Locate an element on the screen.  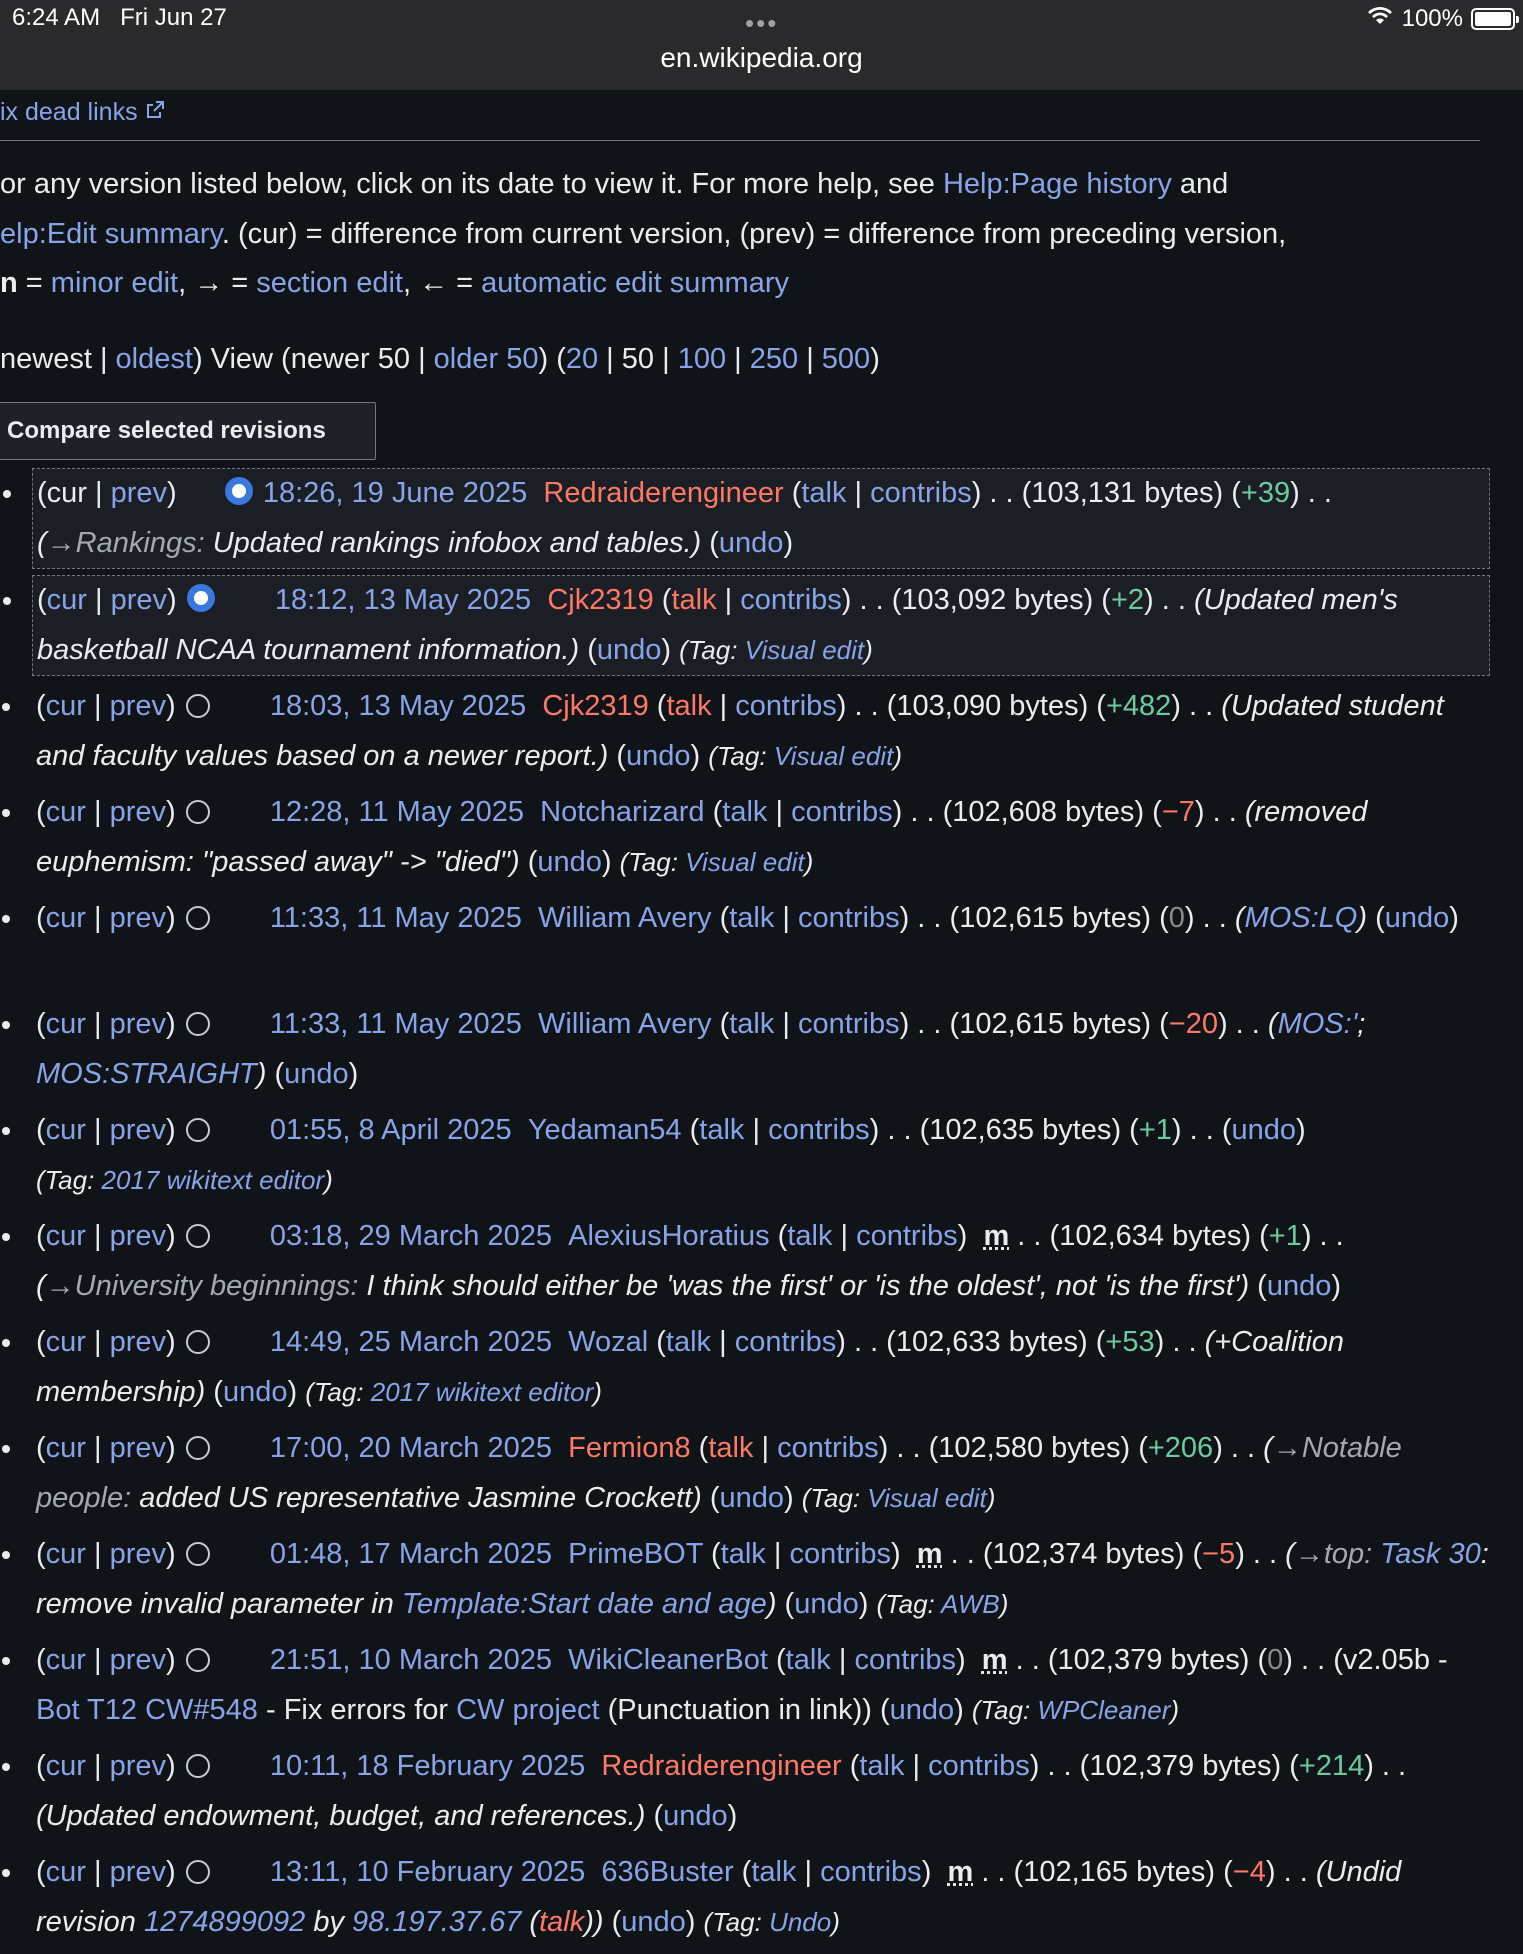
older-50-link: older 50 is located at coordinates (486, 359).